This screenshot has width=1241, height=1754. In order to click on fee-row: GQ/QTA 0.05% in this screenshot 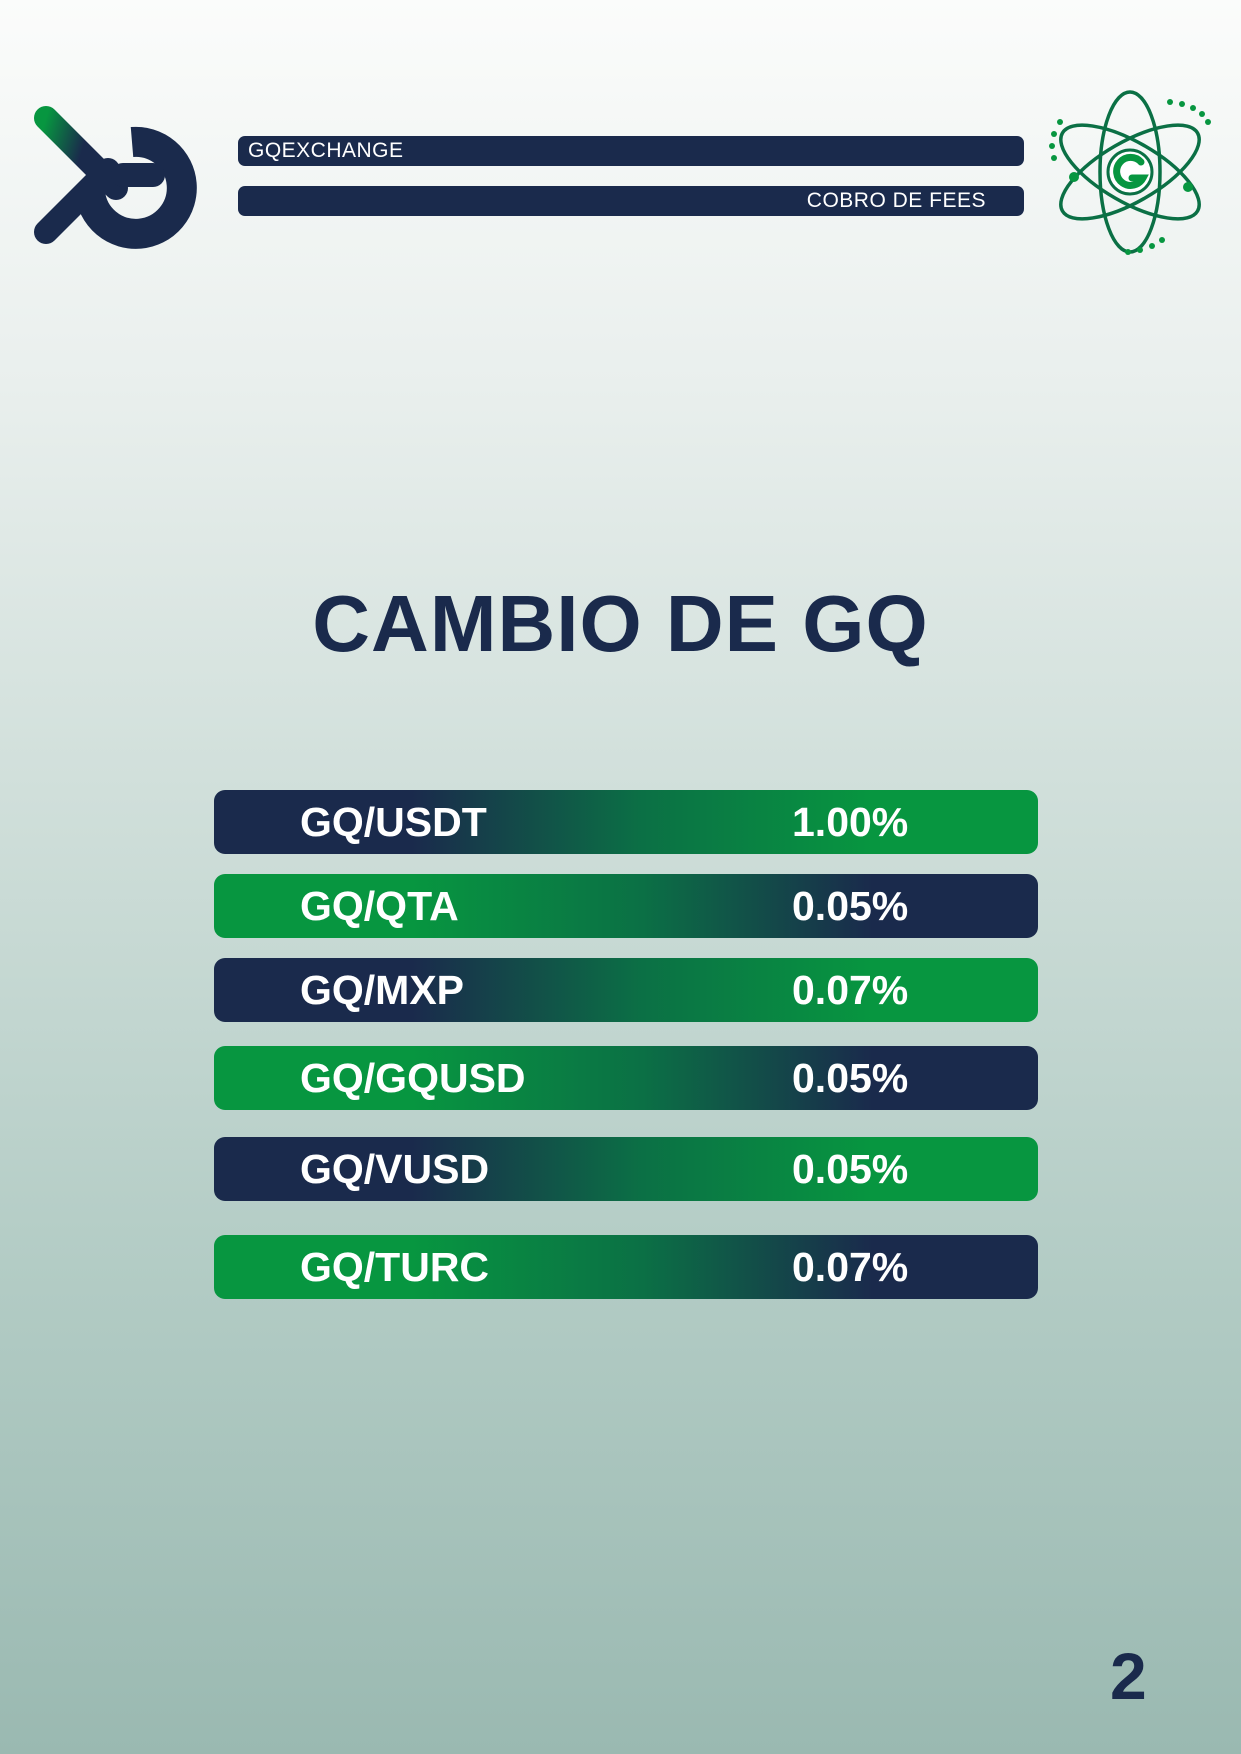, I will do `click(626, 906)`.